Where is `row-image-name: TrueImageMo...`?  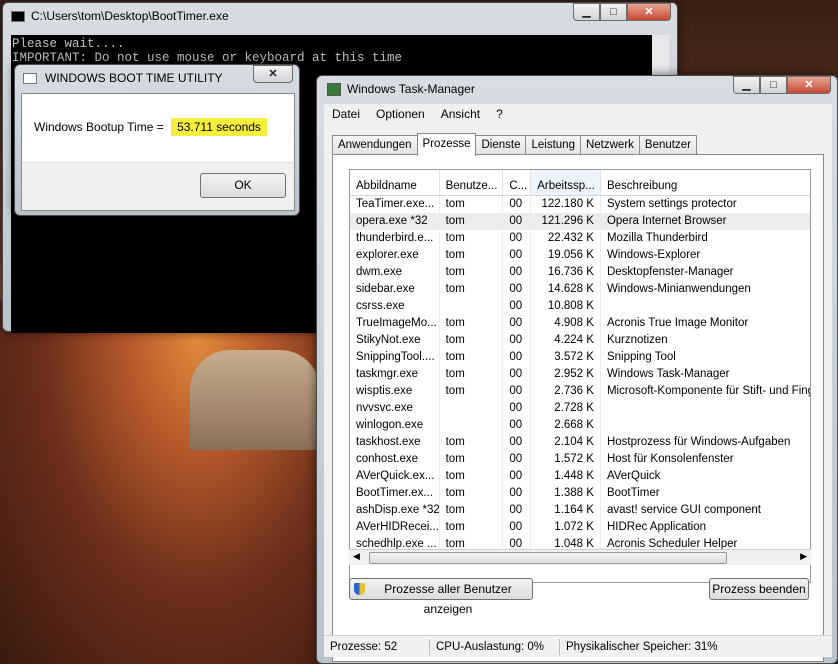 row-image-name: TrueImageMo... is located at coordinates (395, 323).